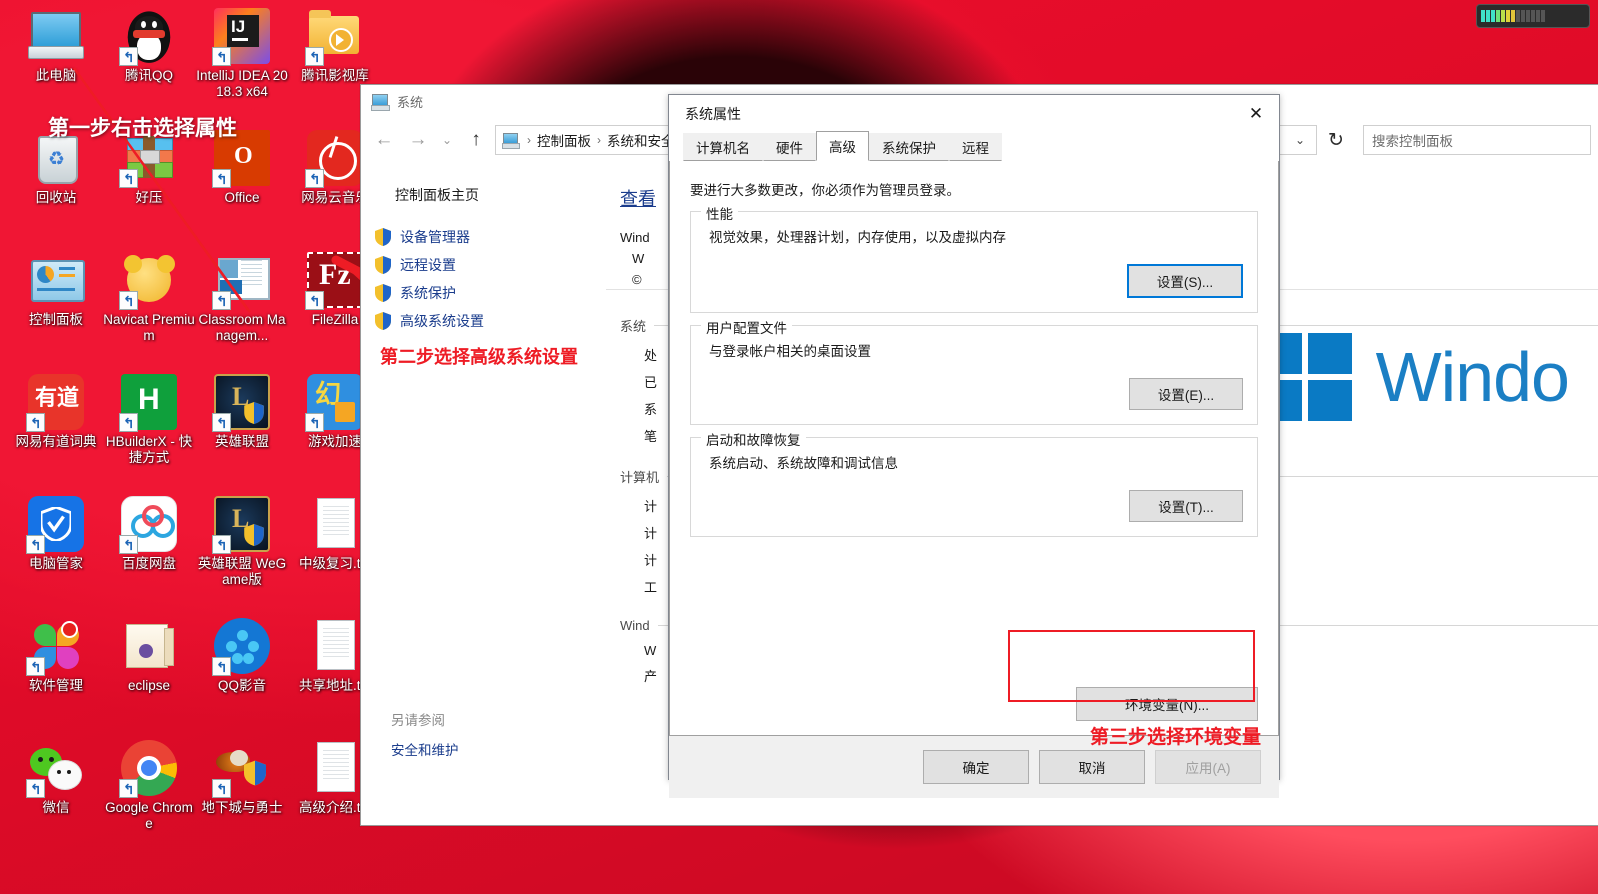 The height and width of the screenshot is (894, 1598). What do you see at coordinates (55, 647) in the screenshot?
I see `software-manager-icon` at bounding box center [55, 647].